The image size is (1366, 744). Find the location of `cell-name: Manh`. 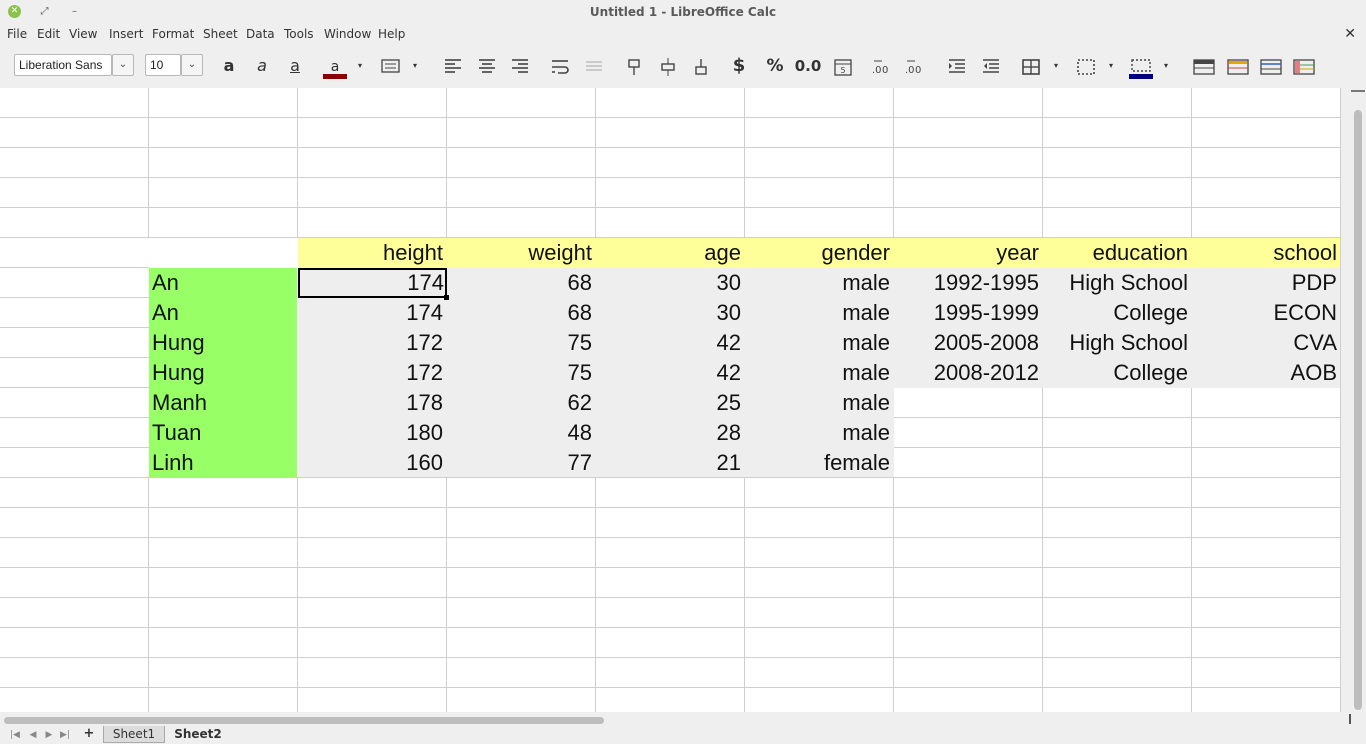

cell-name: Manh is located at coordinates (223, 403).